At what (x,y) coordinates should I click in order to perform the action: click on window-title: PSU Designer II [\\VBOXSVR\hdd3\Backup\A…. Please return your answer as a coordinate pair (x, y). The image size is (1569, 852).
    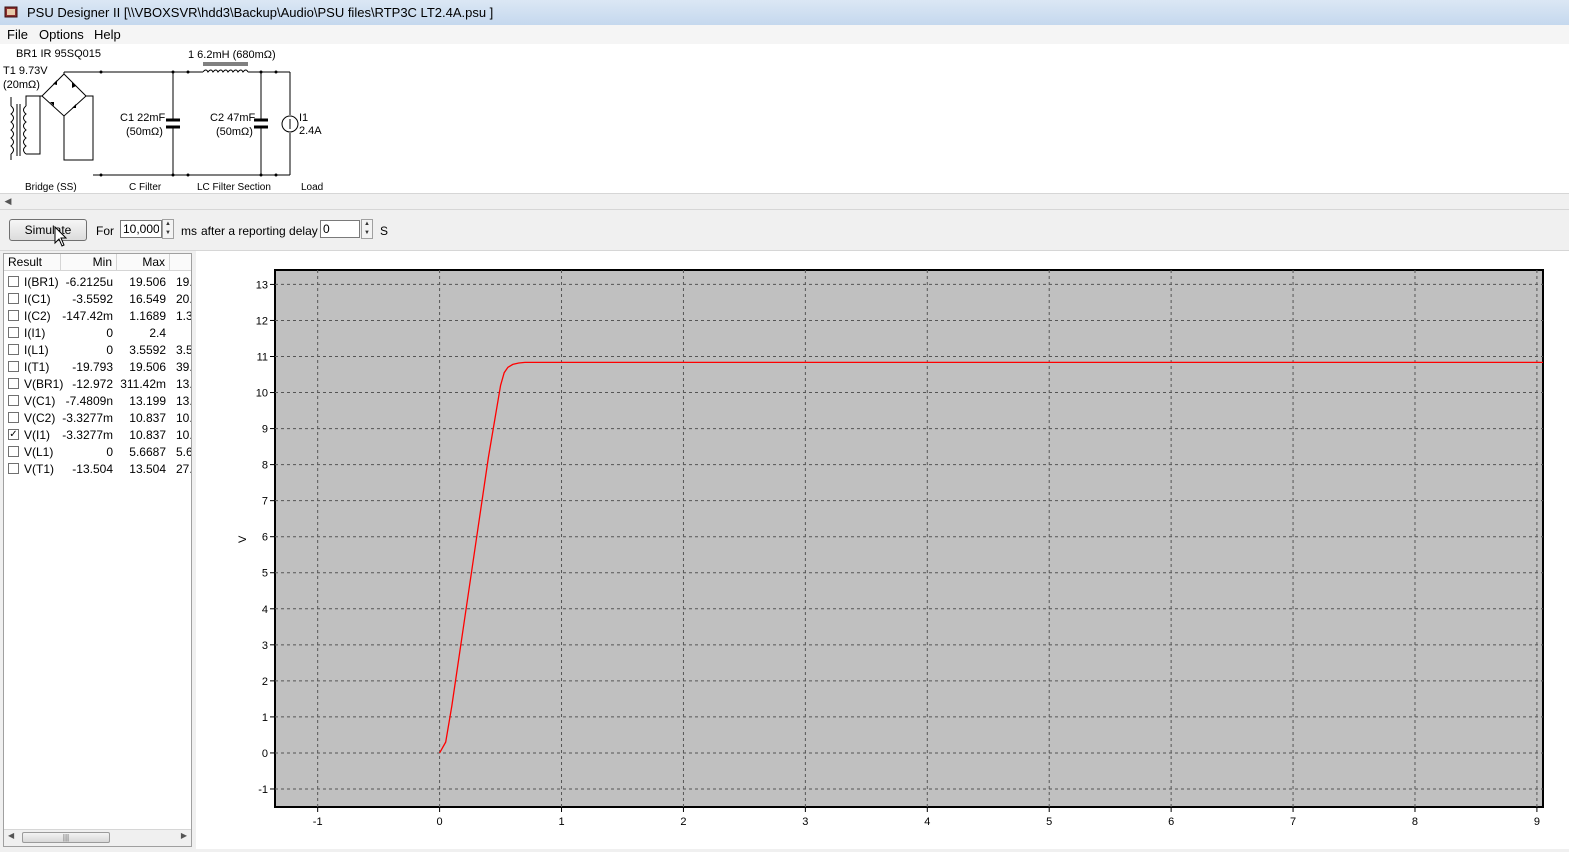
    Looking at the image, I should click on (260, 12).